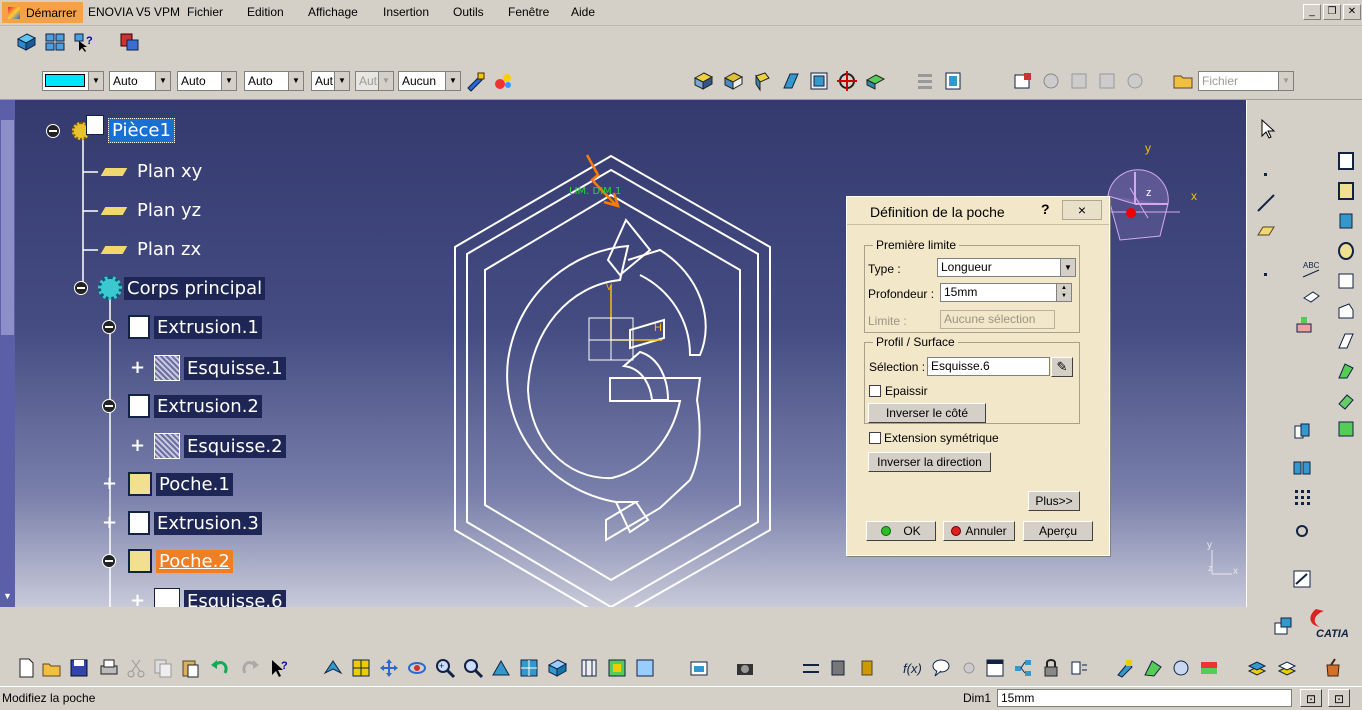 This screenshot has height=710, width=1362. I want to click on close-dialog-button: ×, so click(1082, 210).